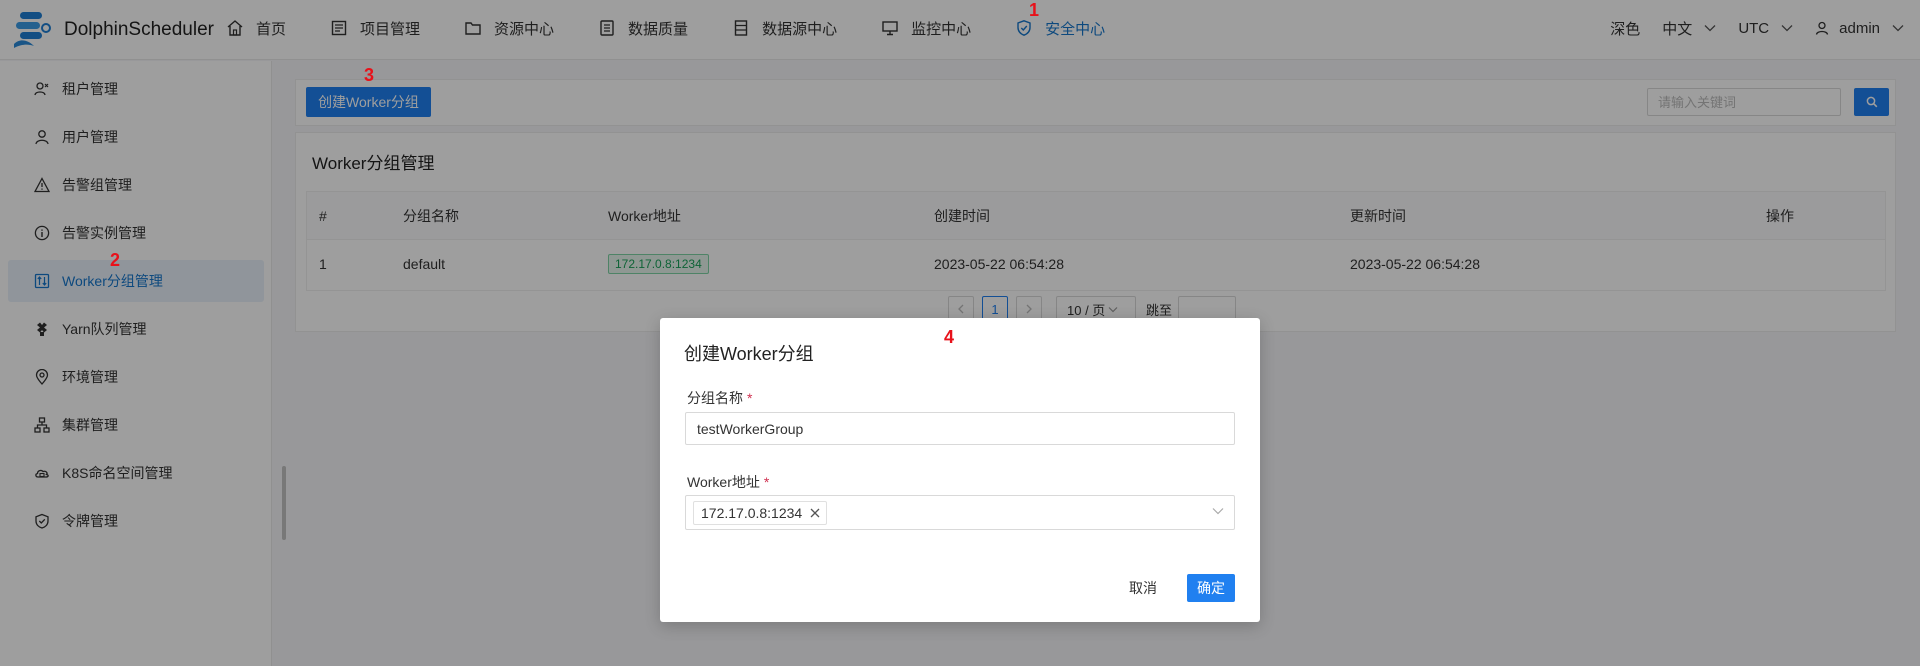 This screenshot has height=666, width=1920. Describe the element at coordinates (1218, 511) in the screenshot. I see `chevron-down-icon` at that location.